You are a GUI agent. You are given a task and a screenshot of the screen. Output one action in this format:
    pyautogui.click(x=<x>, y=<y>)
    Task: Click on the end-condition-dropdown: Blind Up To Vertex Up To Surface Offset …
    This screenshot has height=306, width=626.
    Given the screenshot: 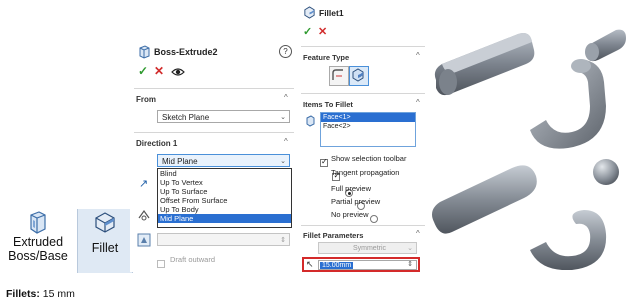 What is the action you would take?
    pyautogui.click(x=224, y=198)
    